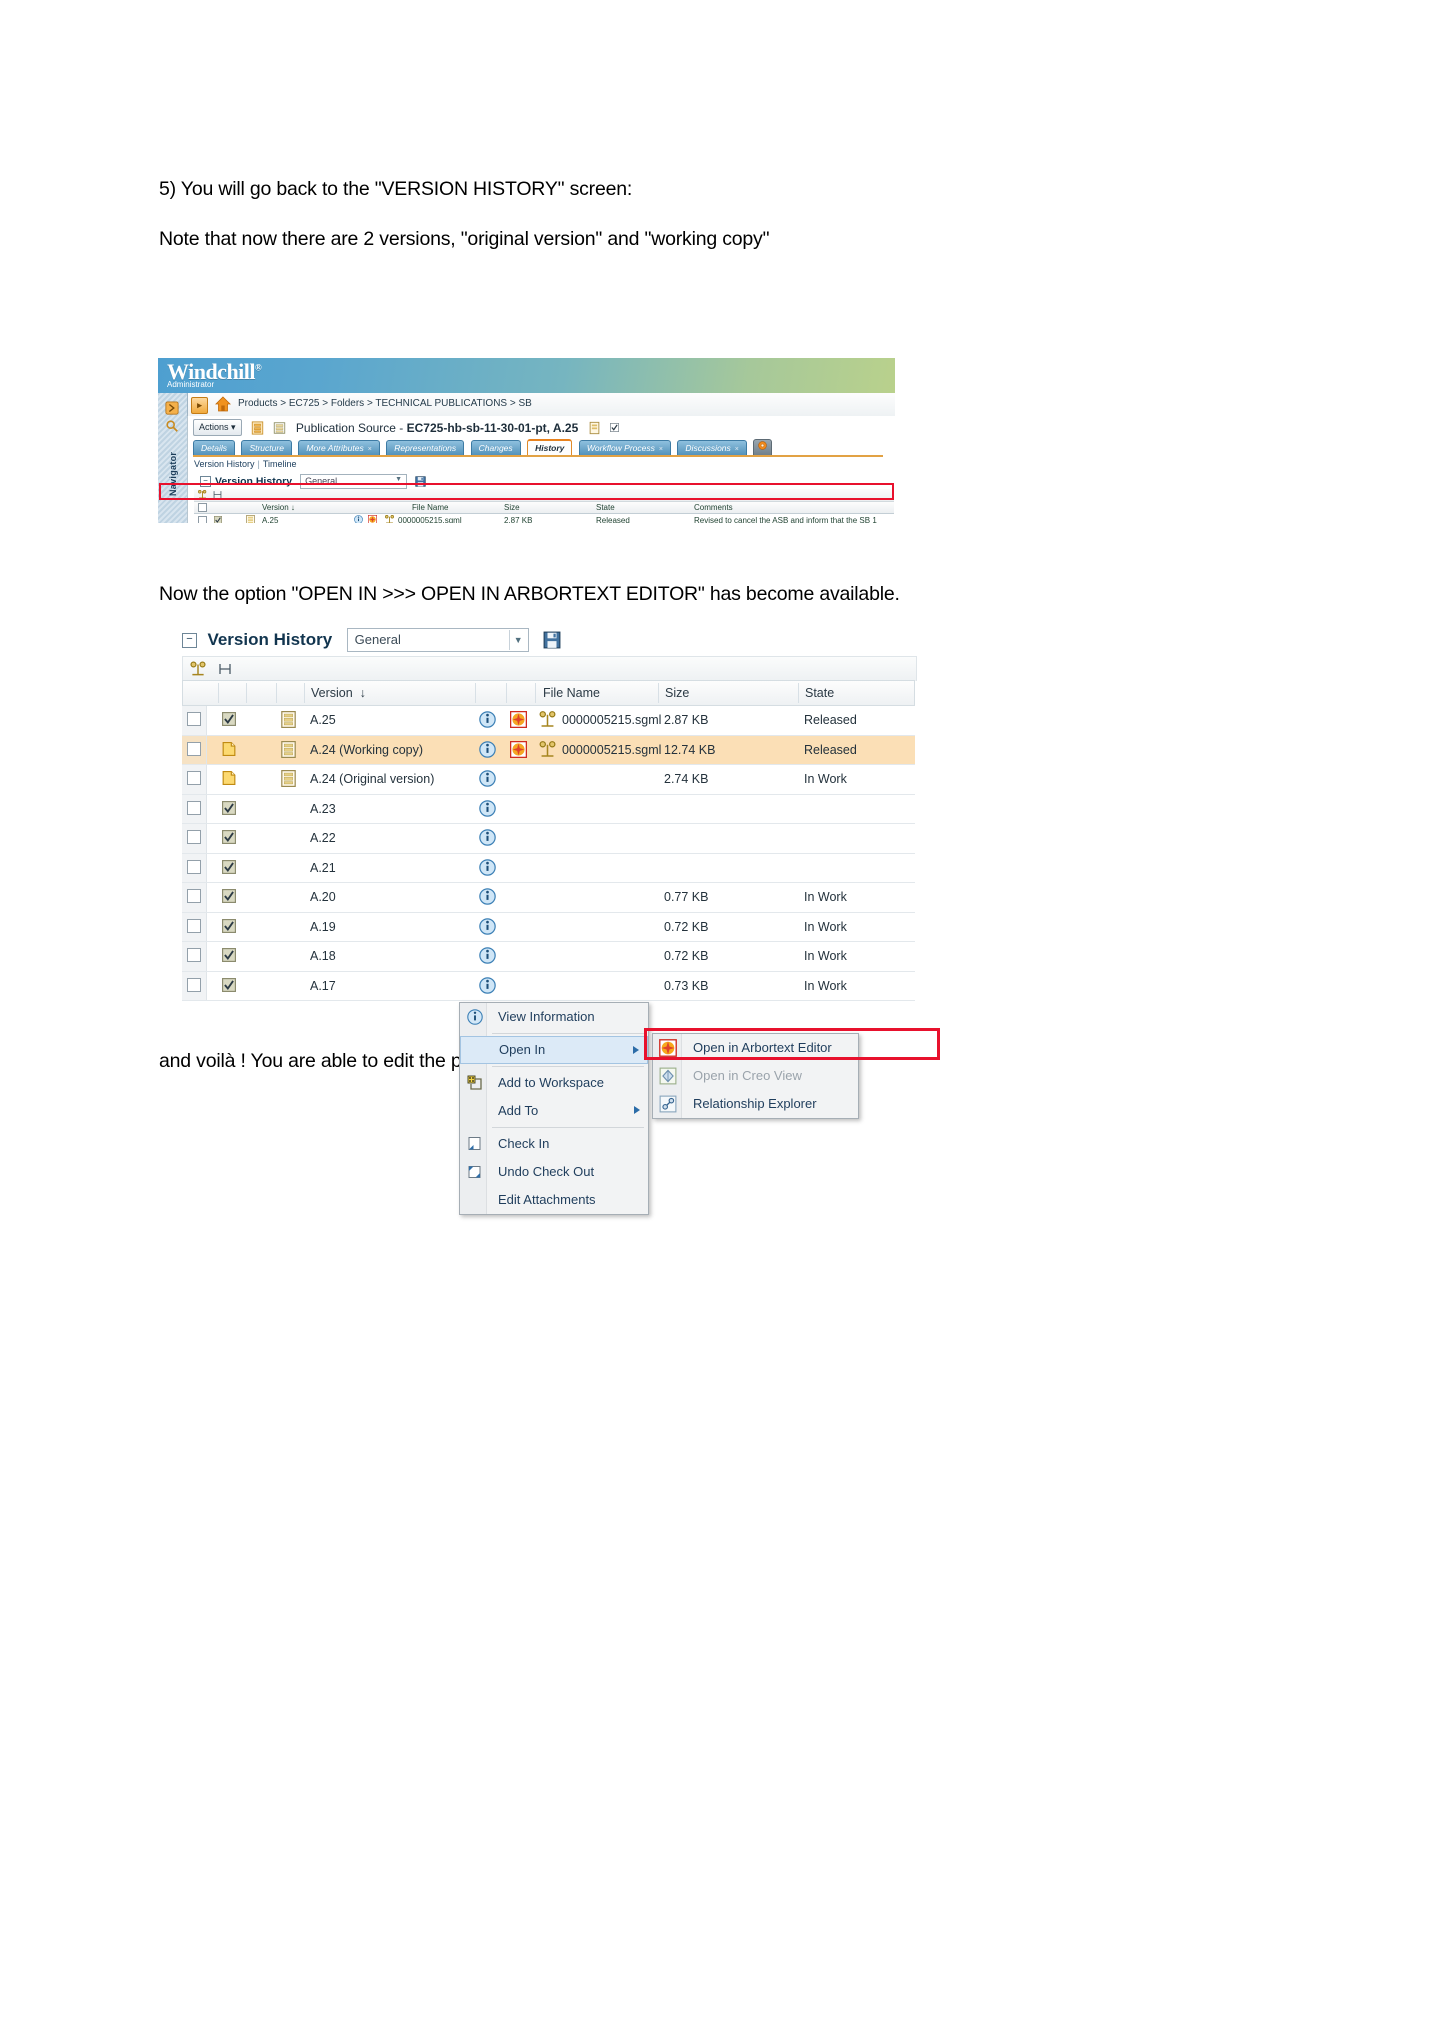 This screenshot has width=1439, height=2023. Describe the element at coordinates (755, 1104) in the screenshot. I see `submenu-item-relationship-explorer: Relationship Explorer` at that location.